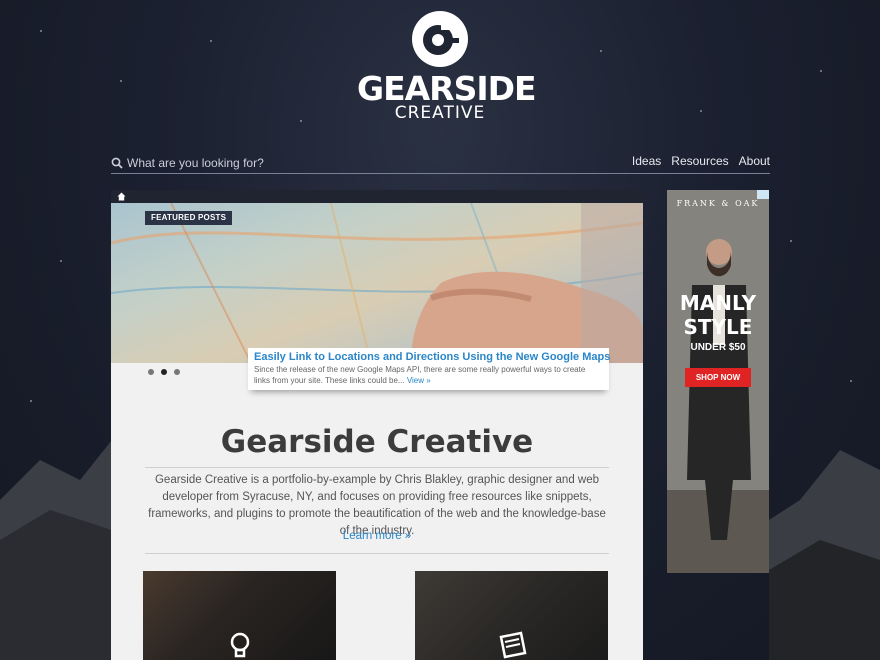 This screenshot has height=660, width=880. I want to click on main-nav: Ideas Resources About, so click(701, 161).